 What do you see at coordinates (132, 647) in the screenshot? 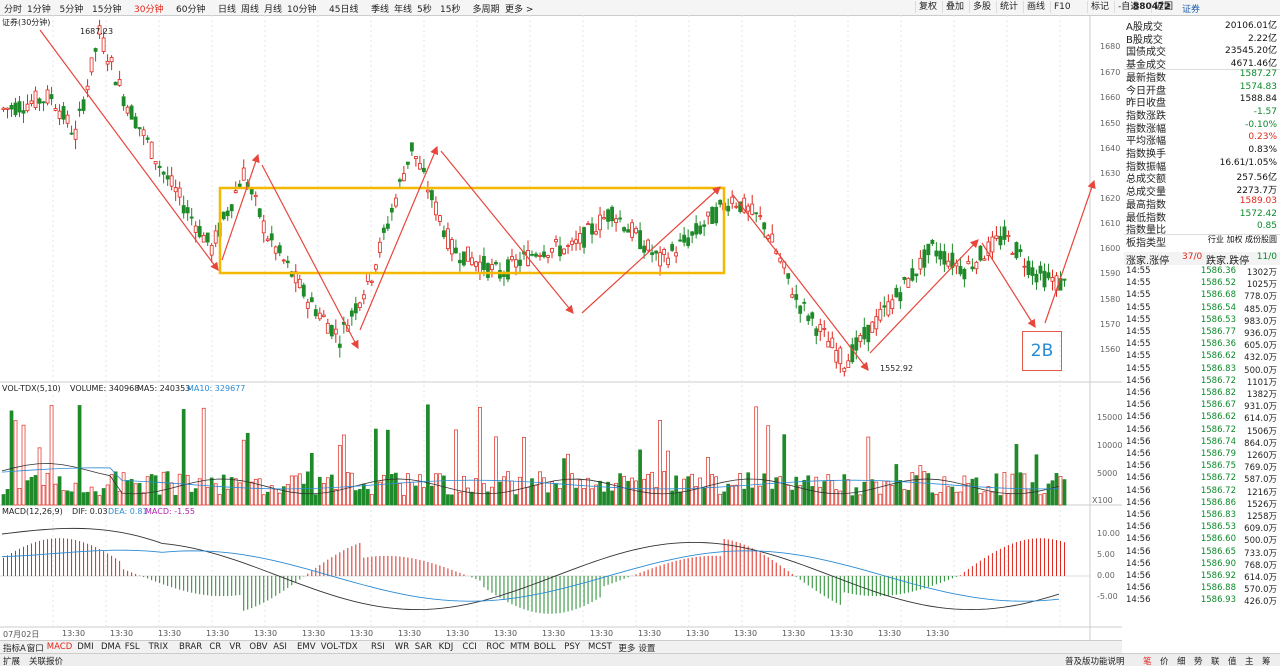
I see `indicator-tab-5: FSL` at bounding box center [132, 647].